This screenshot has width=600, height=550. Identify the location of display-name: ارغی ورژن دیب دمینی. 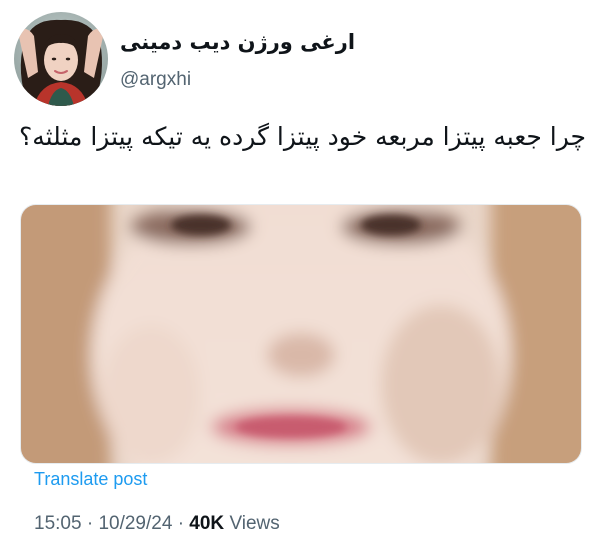
(237, 42).